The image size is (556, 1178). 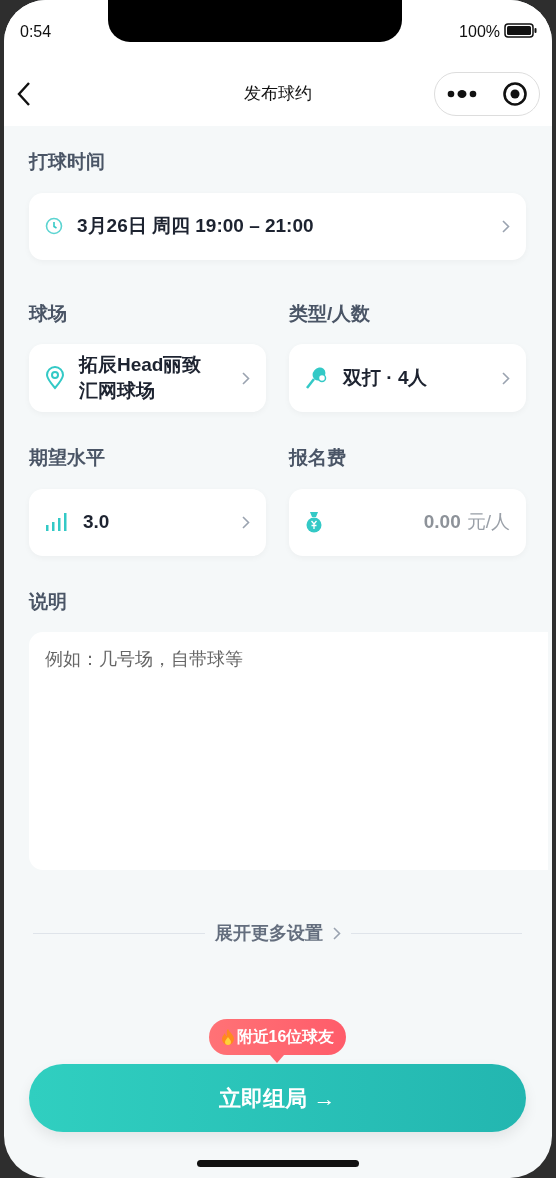 What do you see at coordinates (330, 313) in the screenshot?
I see `field-label: 类型/人数` at bounding box center [330, 313].